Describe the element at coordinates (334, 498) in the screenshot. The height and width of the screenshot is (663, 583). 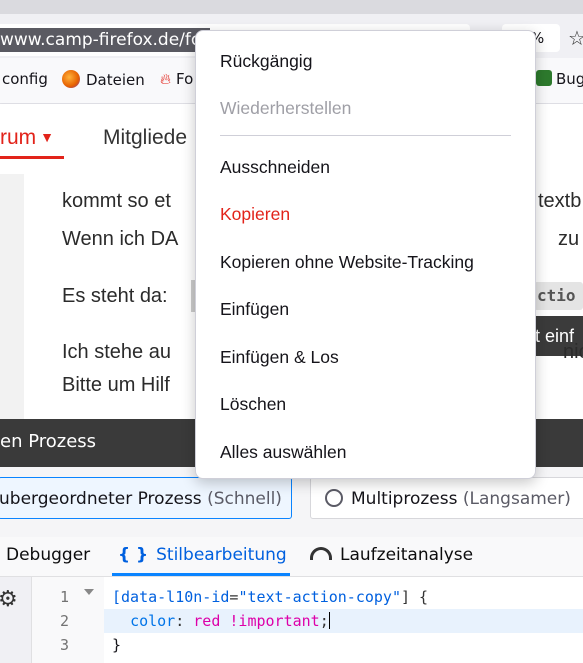
I see `radio-icon` at that location.